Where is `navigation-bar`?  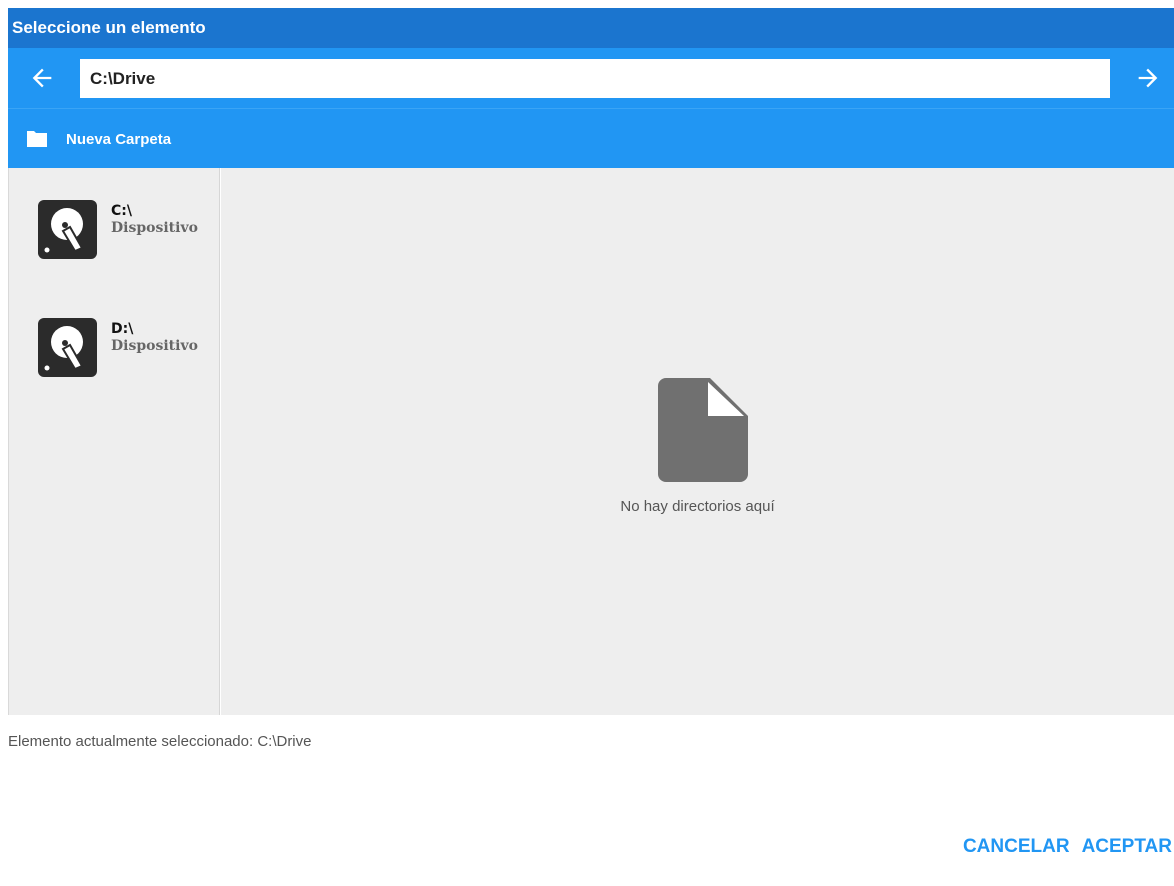
navigation-bar is located at coordinates (591, 78).